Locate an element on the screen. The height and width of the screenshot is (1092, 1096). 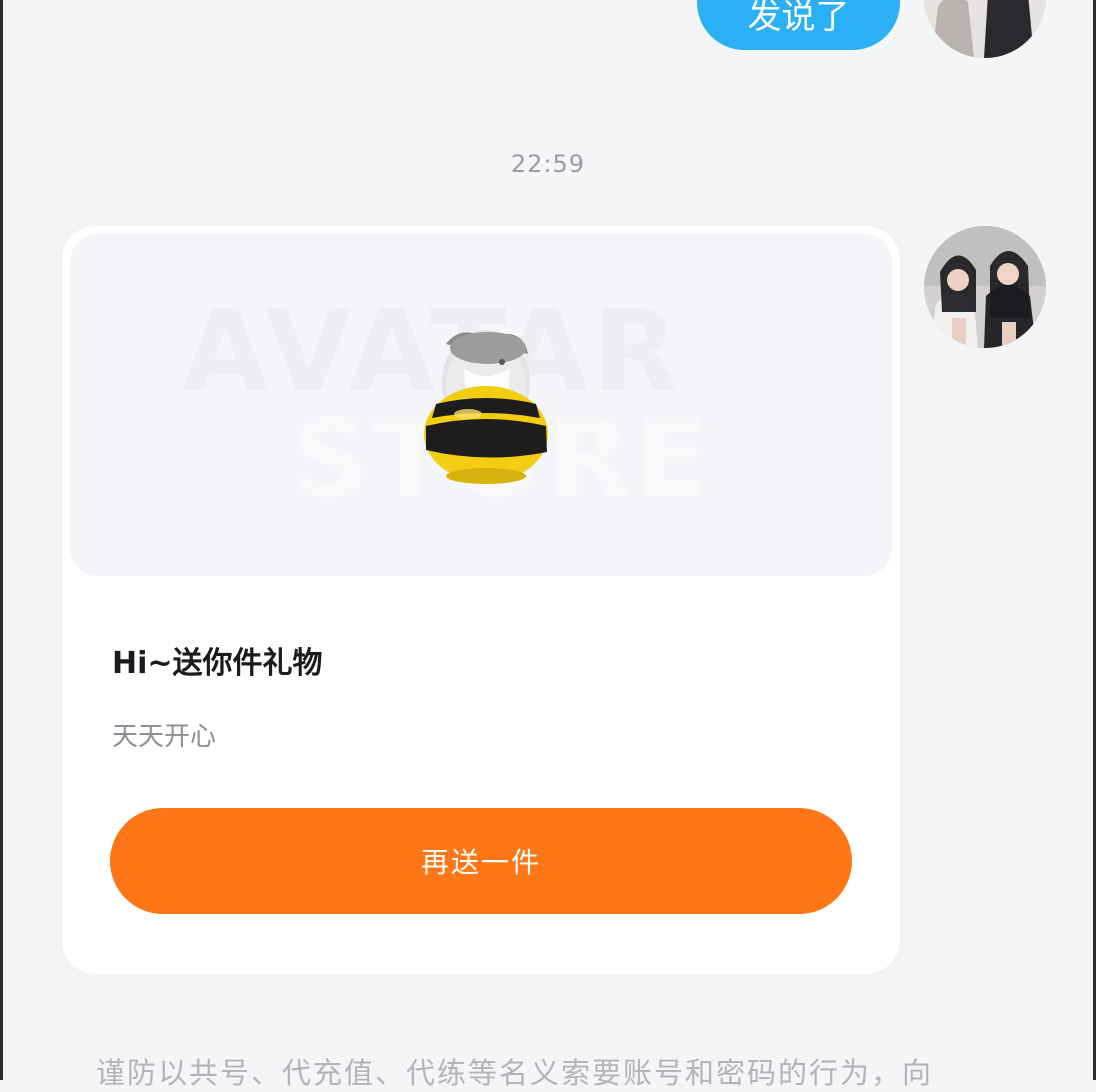
sent-message-bubble: 发说了 is located at coordinates (798, 25).